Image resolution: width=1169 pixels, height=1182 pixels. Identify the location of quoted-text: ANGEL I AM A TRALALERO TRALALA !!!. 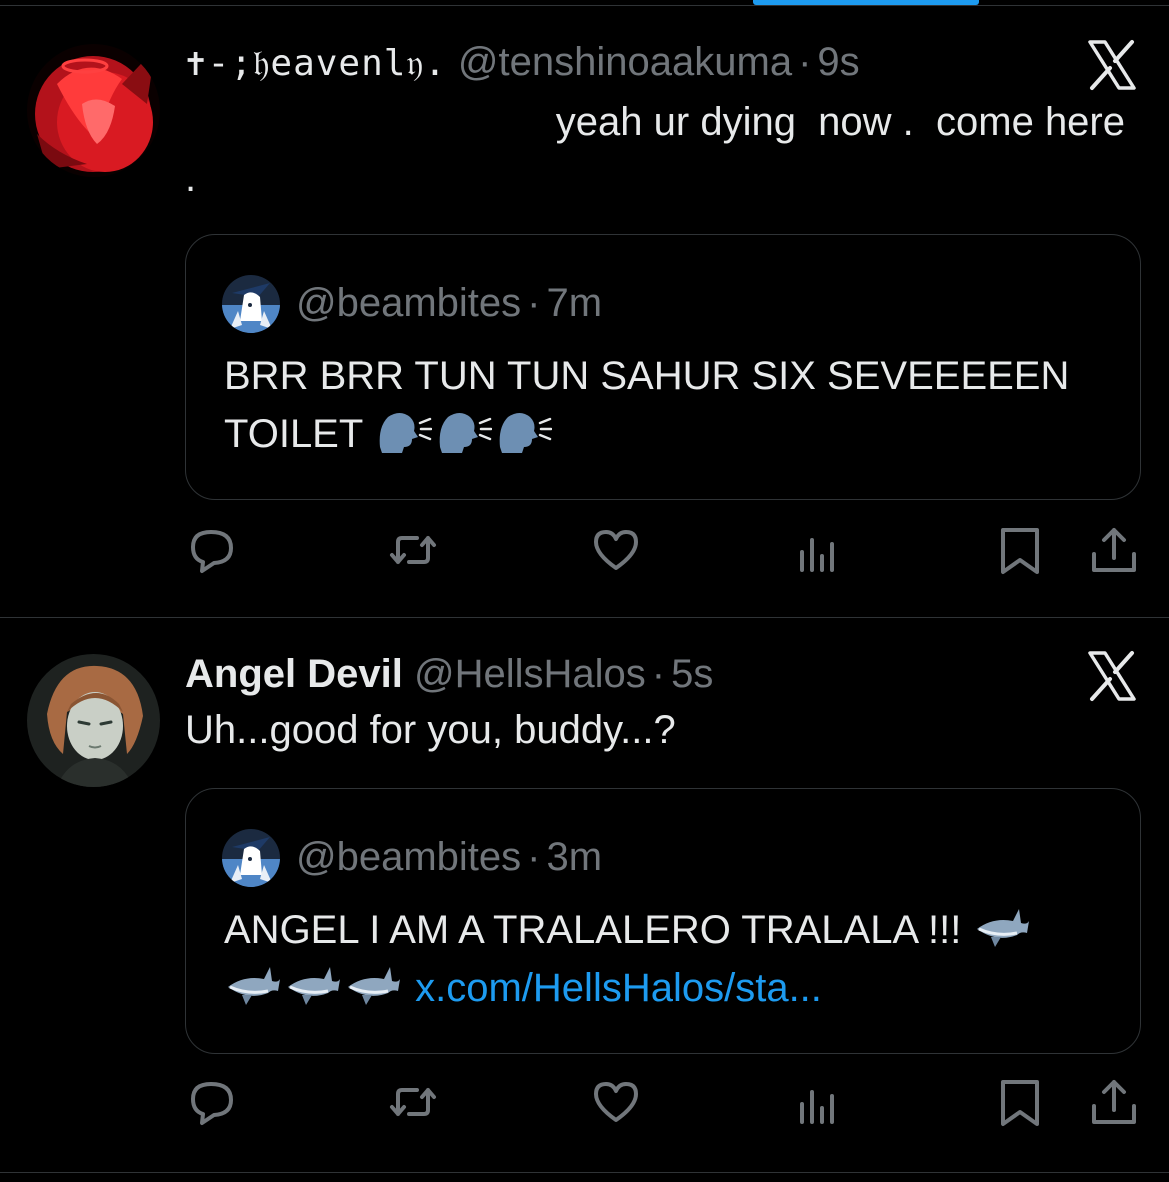
(593, 930).